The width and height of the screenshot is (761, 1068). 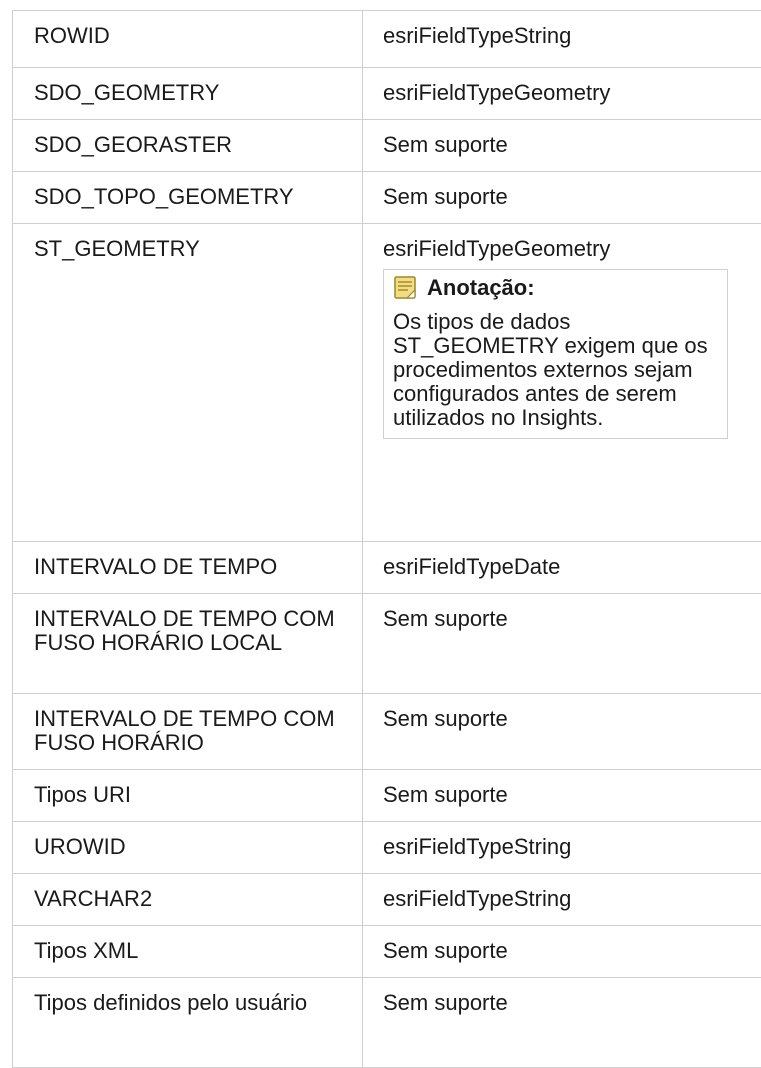 I want to click on table-row: SDO_GEOMETRY esriFieldTypeGeometry, so click(x=387, y=94).